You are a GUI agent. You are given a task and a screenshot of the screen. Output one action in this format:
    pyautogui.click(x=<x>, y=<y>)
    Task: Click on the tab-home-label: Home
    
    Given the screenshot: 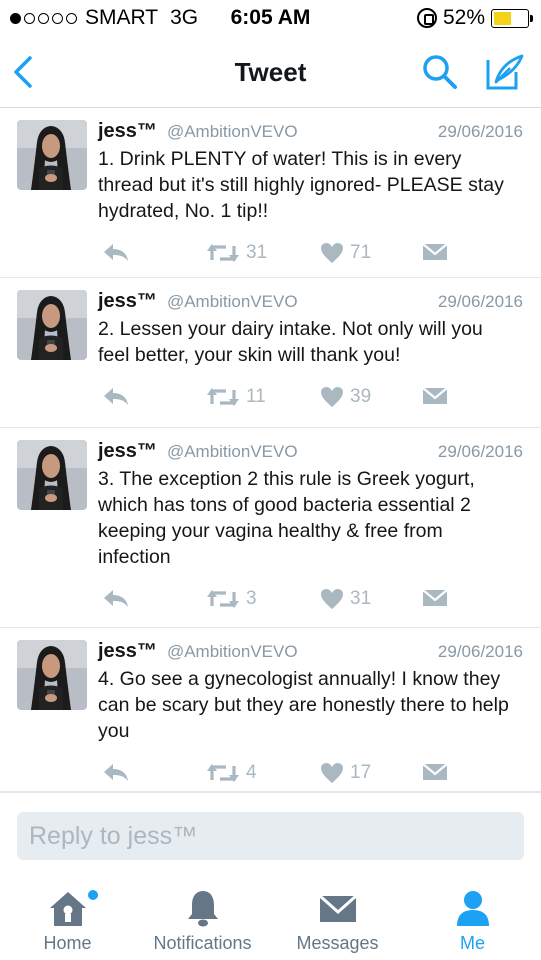 What is the action you would take?
    pyautogui.click(x=67, y=943)
    